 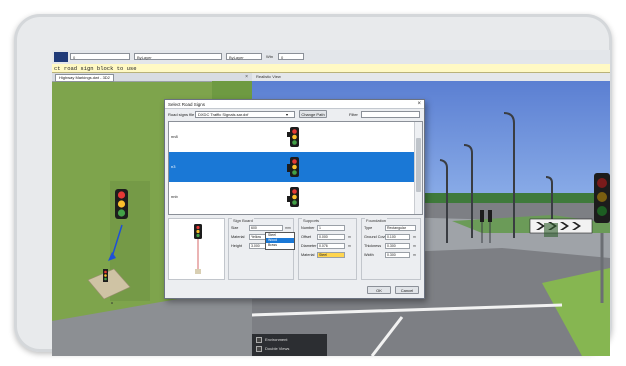 What do you see at coordinates (311, 221) in the screenshot?
I see `supports-title: Supports` at bounding box center [311, 221].